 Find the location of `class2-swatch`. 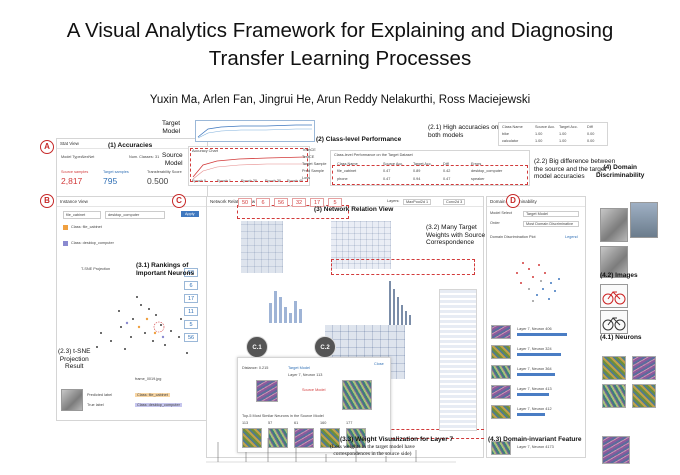

class2-swatch is located at coordinates (65, 243).